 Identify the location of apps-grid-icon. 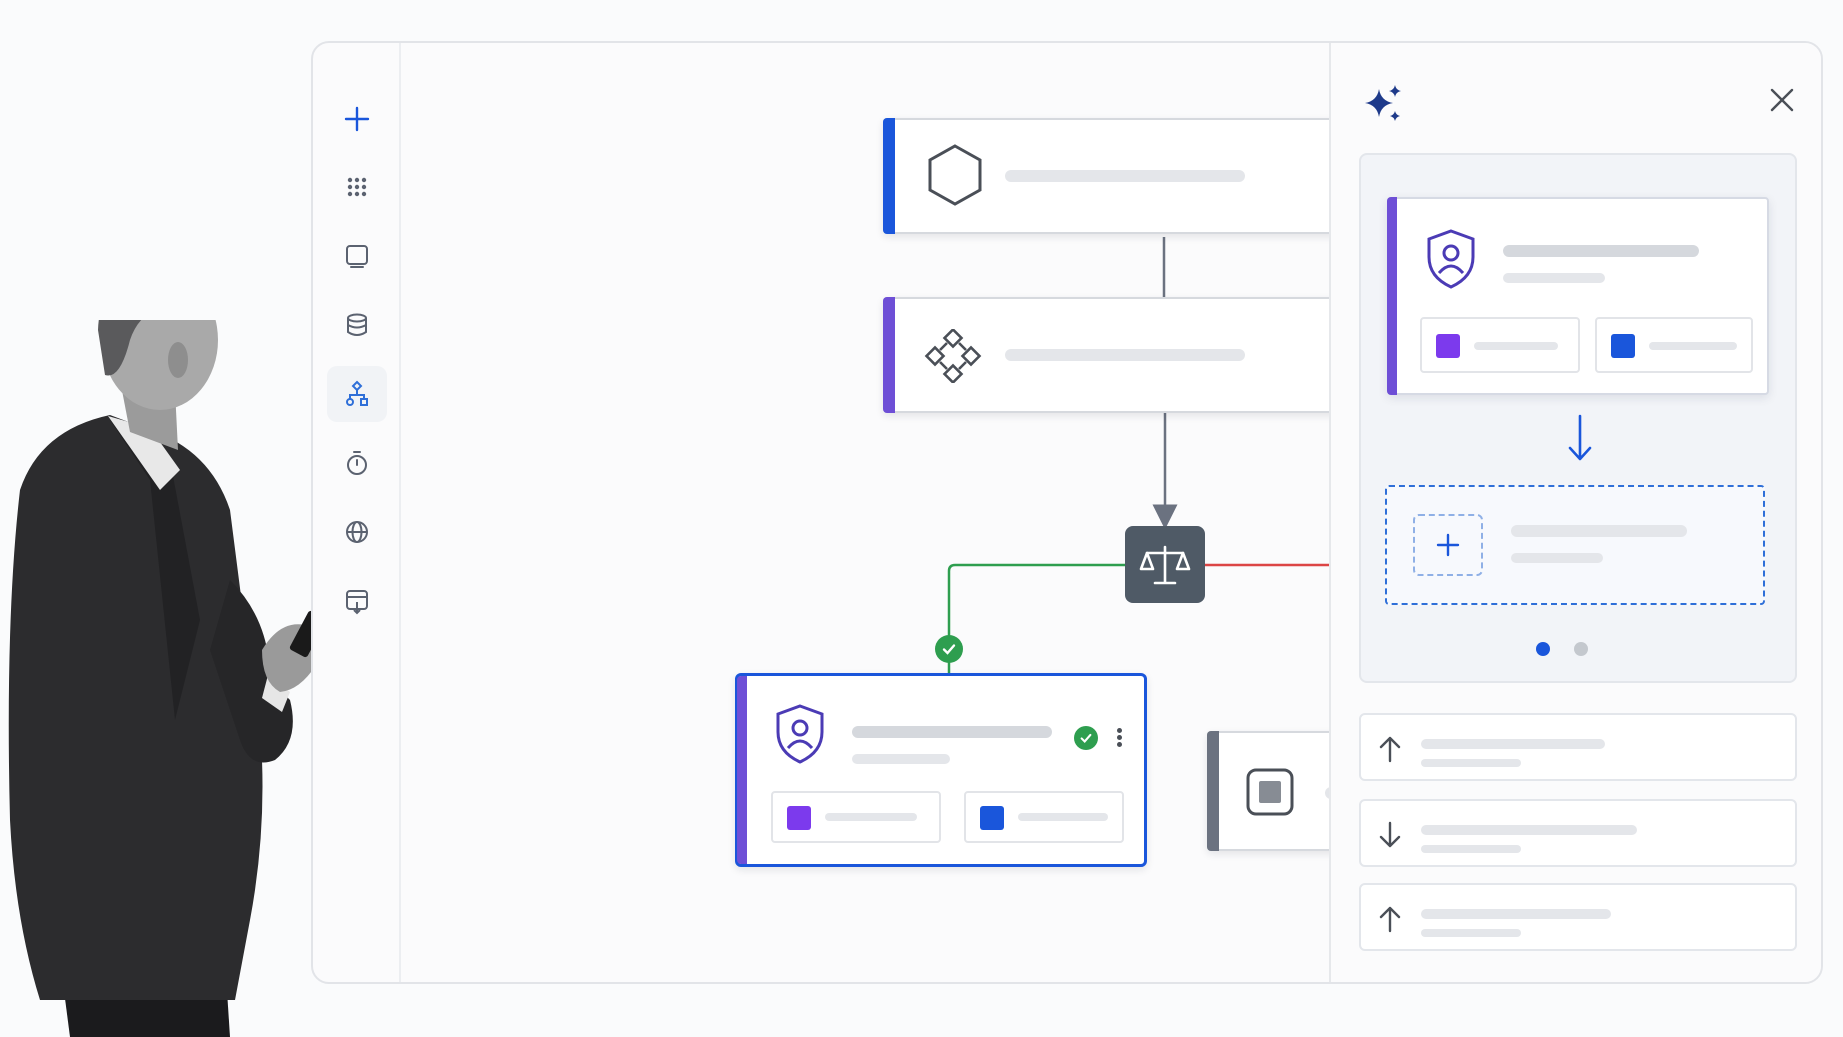
(357, 187).